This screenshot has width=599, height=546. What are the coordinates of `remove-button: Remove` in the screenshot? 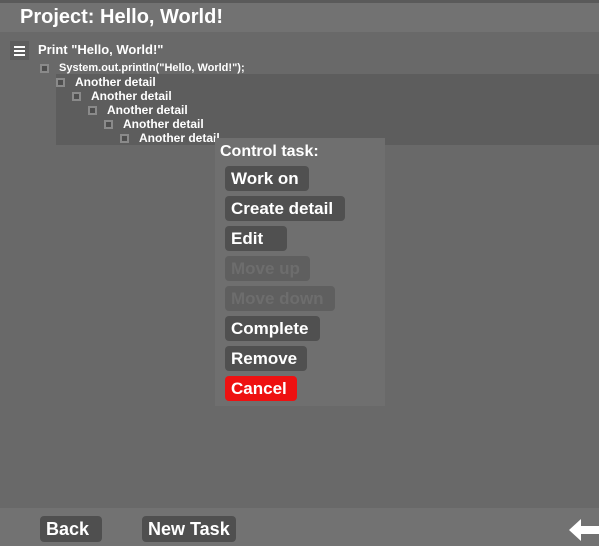 It's located at (266, 358).